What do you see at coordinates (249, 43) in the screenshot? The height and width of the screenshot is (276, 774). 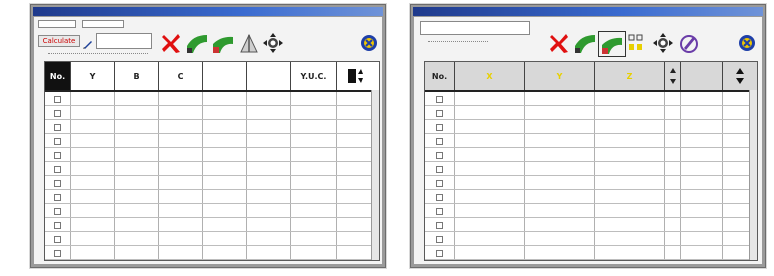 I see `triangle-icon` at bounding box center [249, 43].